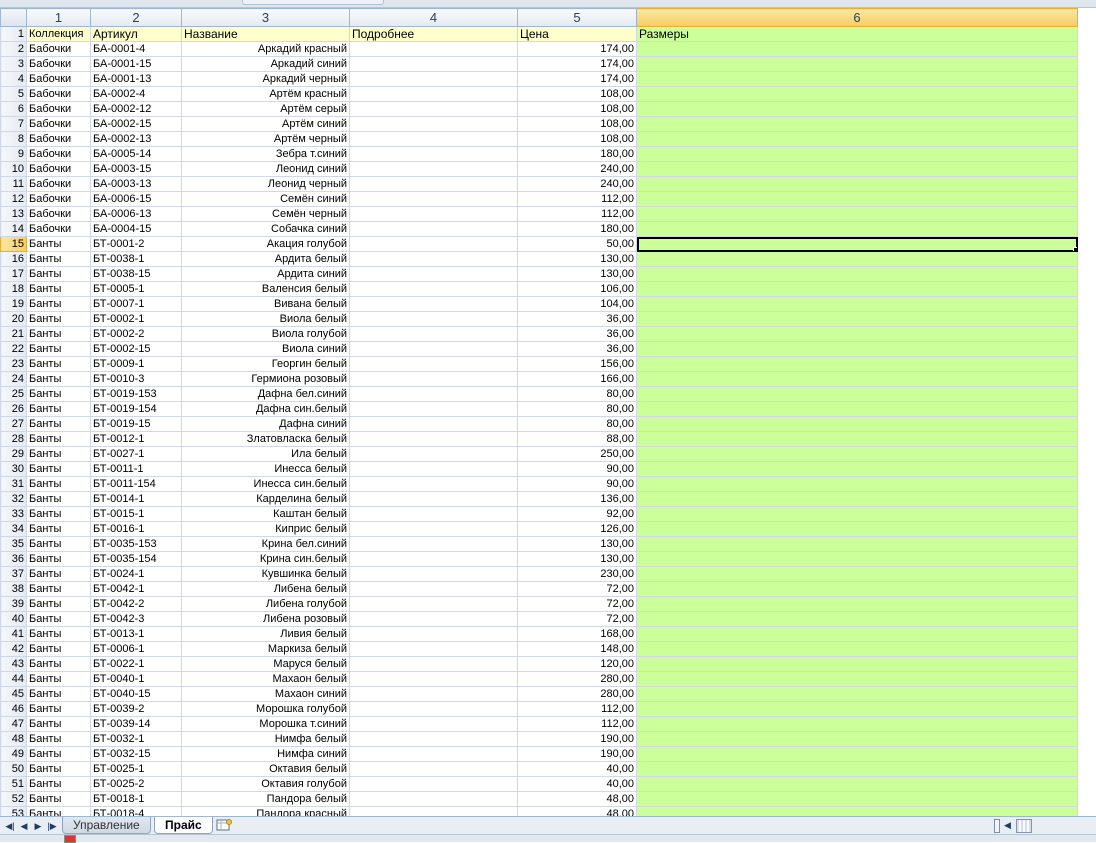 This screenshot has width=1096, height=843. I want to click on cell-header-name: Название, so click(265, 34).